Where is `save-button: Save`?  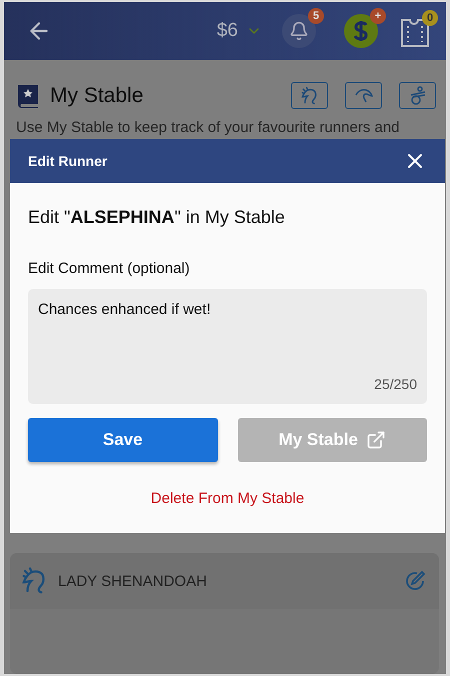 save-button: Save is located at coordinates (123, 440).